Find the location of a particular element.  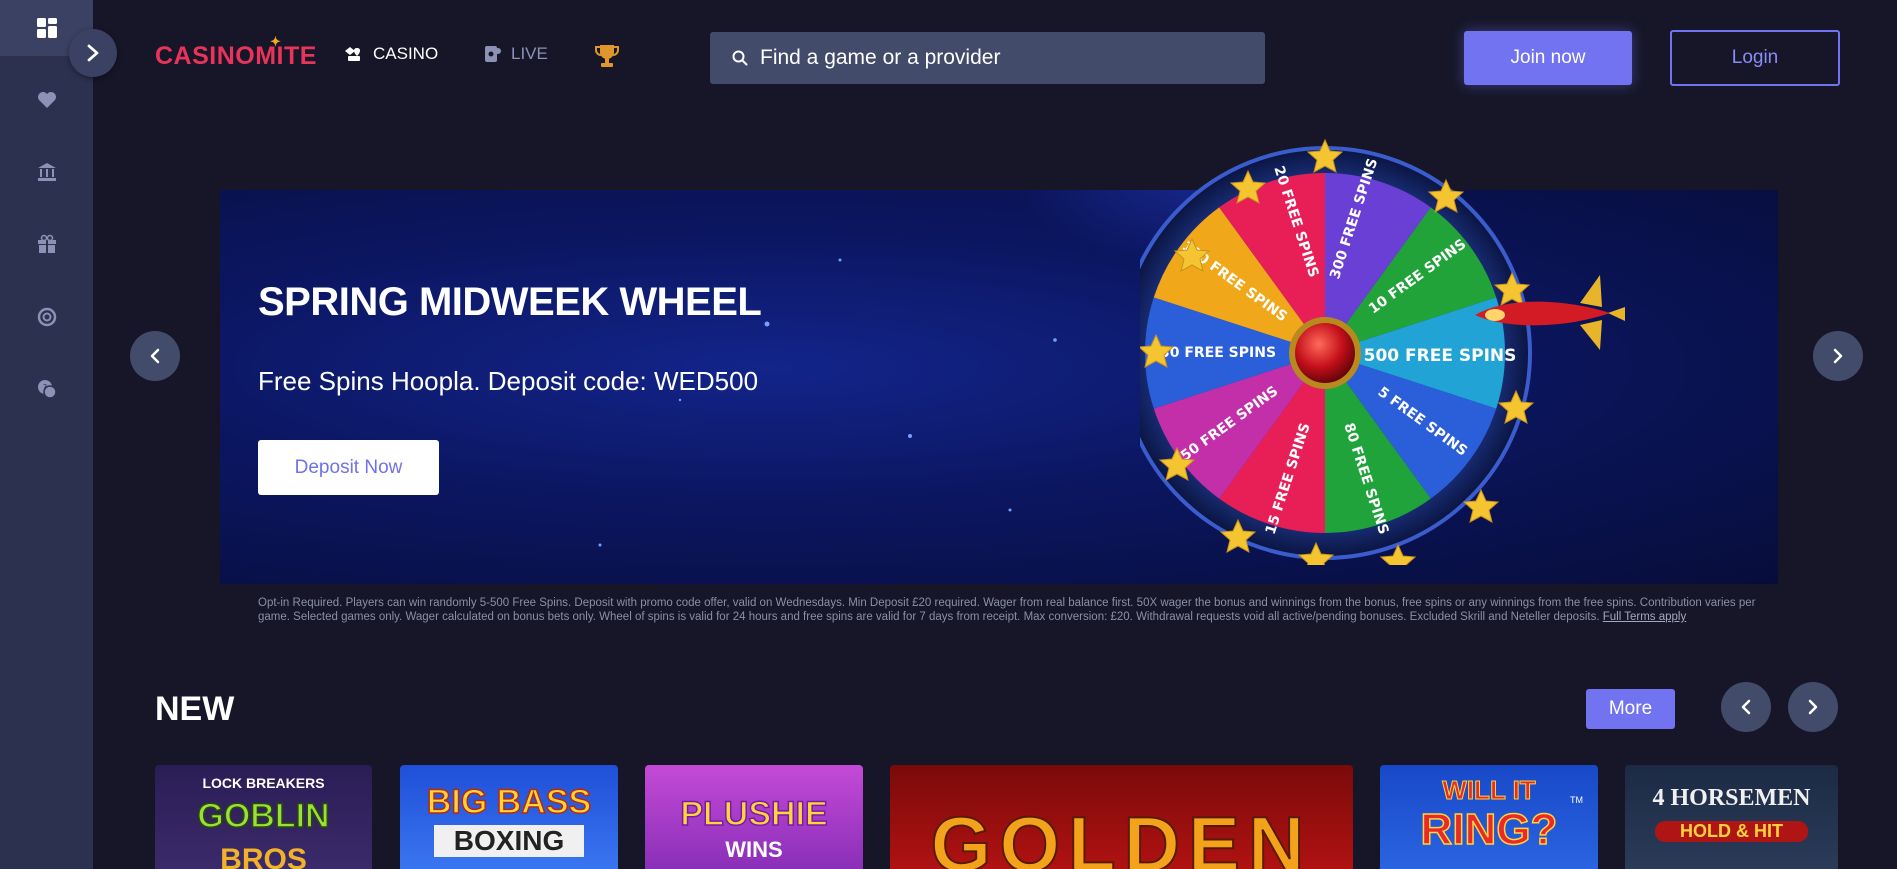

trophy-icon is located at coordinates (607, 56).